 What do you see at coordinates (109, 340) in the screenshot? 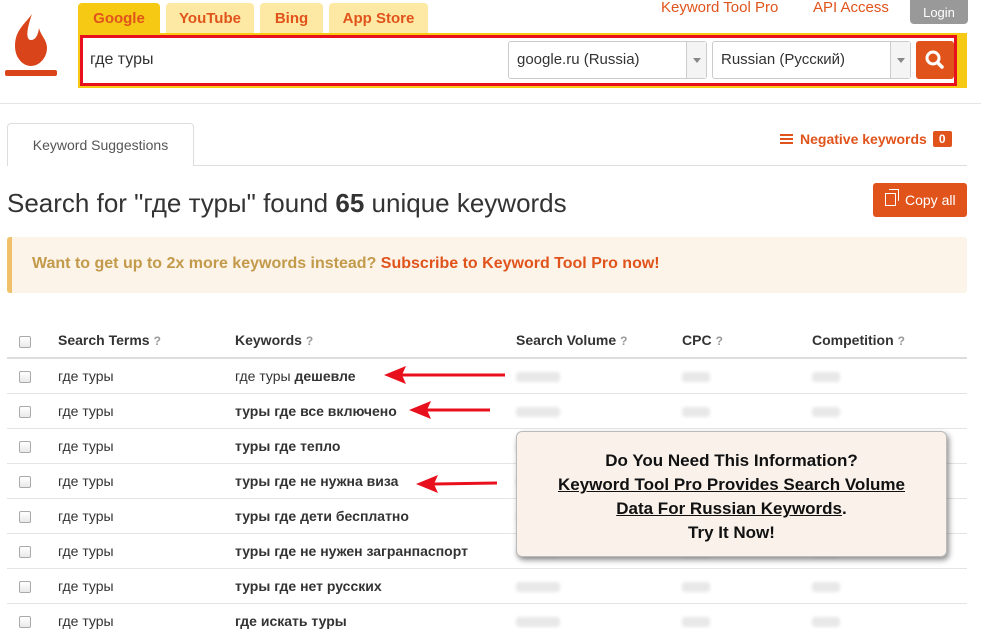
I see `header-search-terms: Search Terms?` at bounding box center [109, 340].